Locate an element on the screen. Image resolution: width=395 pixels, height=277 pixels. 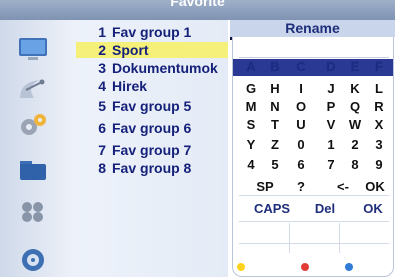
keyboard-row: M N O P Q R is located at coordinates (313, 107).